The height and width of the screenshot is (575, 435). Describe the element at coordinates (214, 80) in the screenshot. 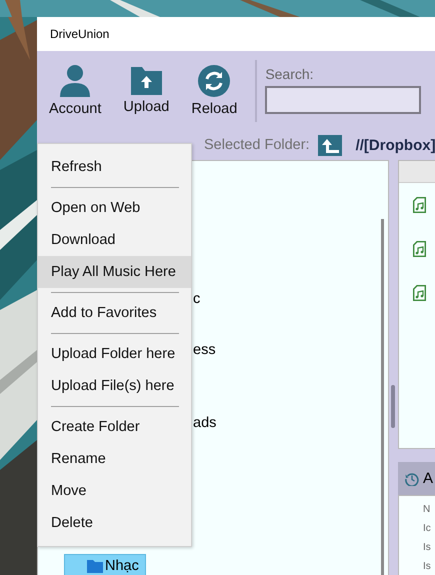

I see `reload-icon` at that location.